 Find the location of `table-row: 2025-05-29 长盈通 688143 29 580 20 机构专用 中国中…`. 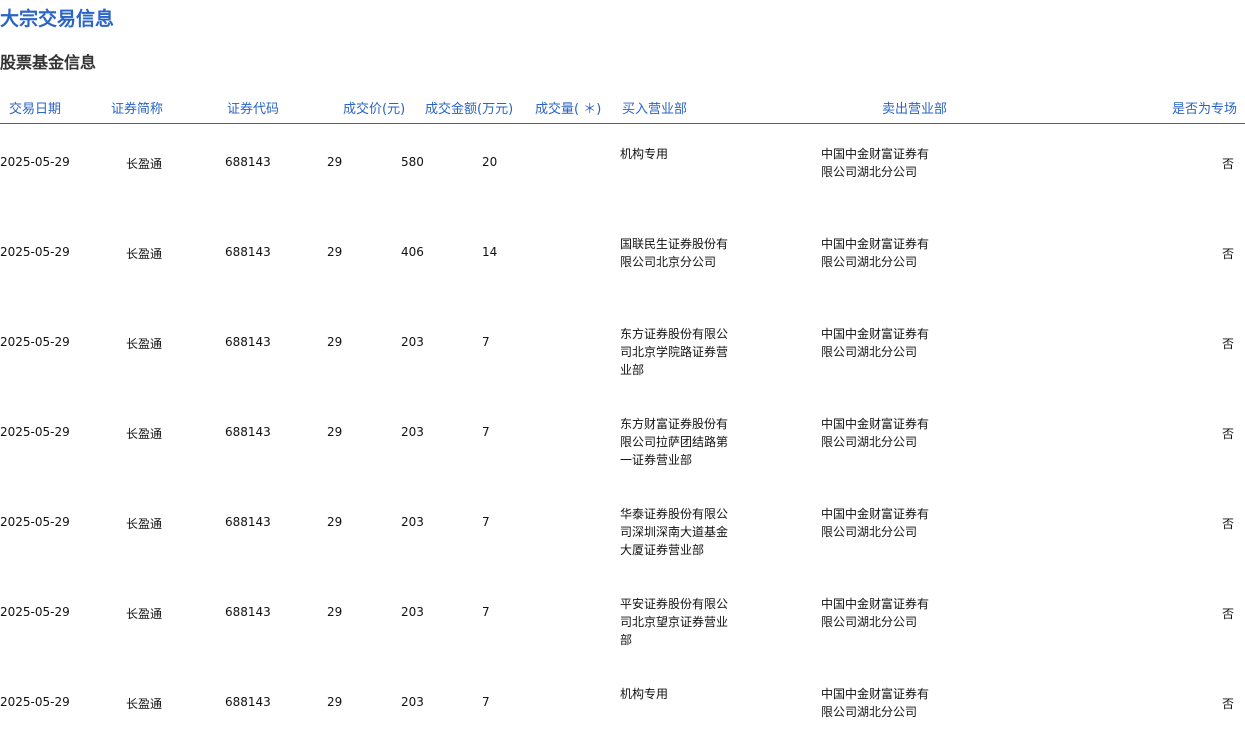

table-row: 2025-05-29 长盈通 688143 29 580 20 机构专用 中国中… is located at coordinates (622, 169).